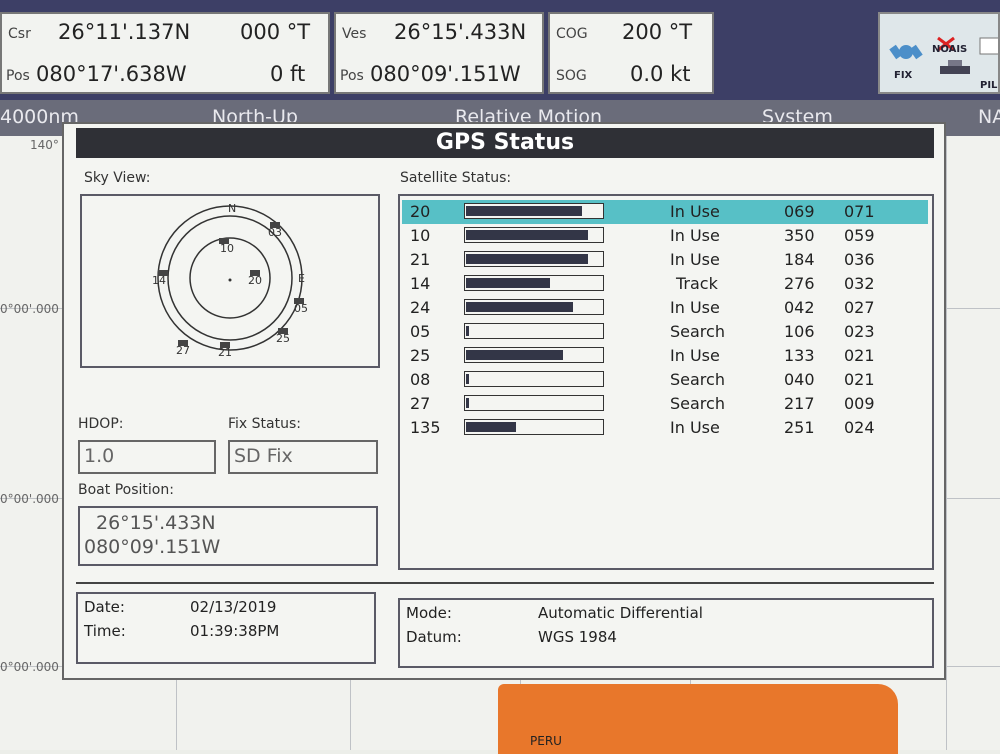 Image resolution: width=1000 pixels, height=754 pixels. Describe the element at coordinates (859, 283) in the screenshot. I see `sat-elevation: 032` at that location.